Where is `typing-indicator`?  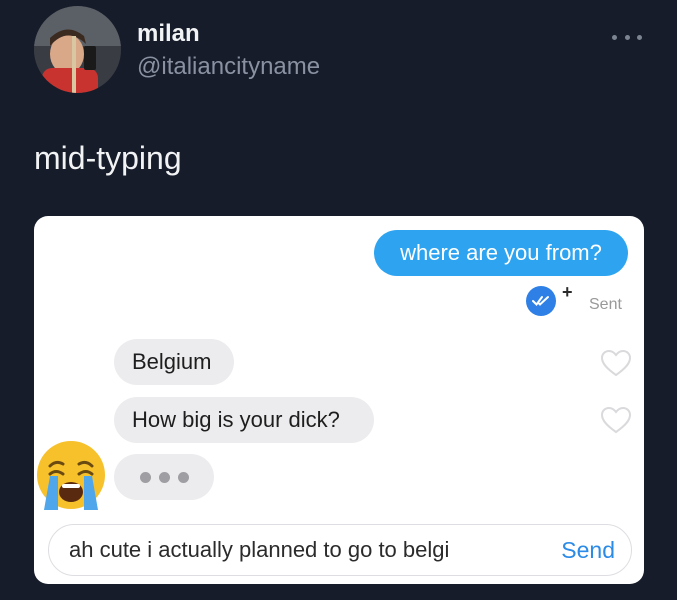 typing-indicator is located at coordinates (164, 477).